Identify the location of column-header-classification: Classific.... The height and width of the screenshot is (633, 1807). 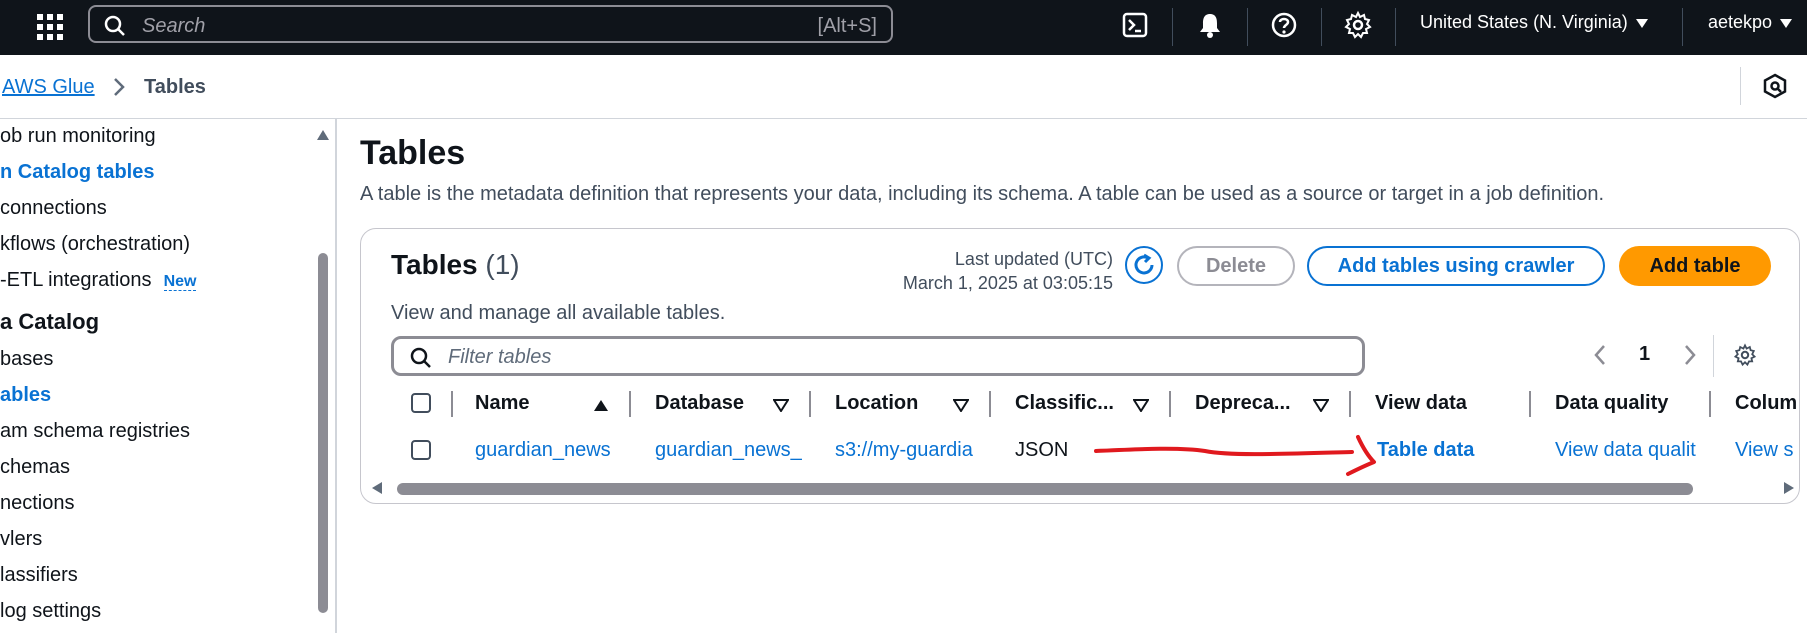
(1064, 403).